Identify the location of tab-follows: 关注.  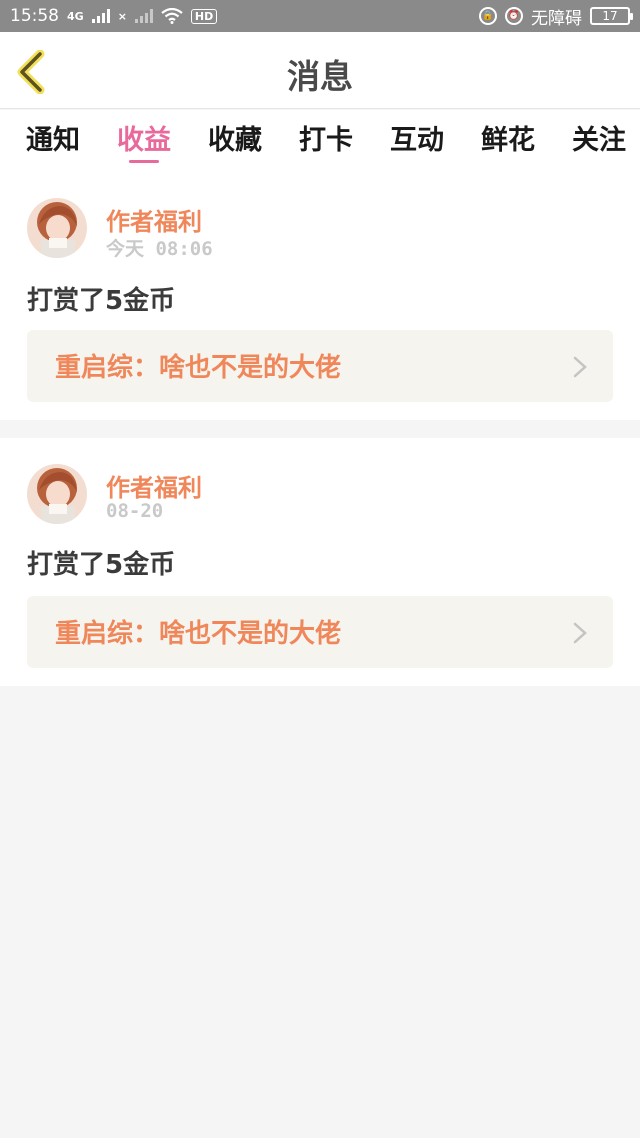
(599, 139).